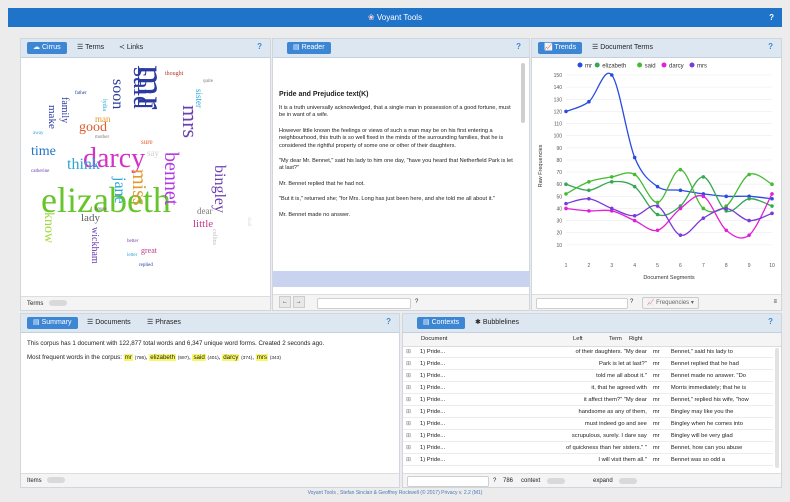  I want to click on cloud-word: lydia, so click(104, 105).